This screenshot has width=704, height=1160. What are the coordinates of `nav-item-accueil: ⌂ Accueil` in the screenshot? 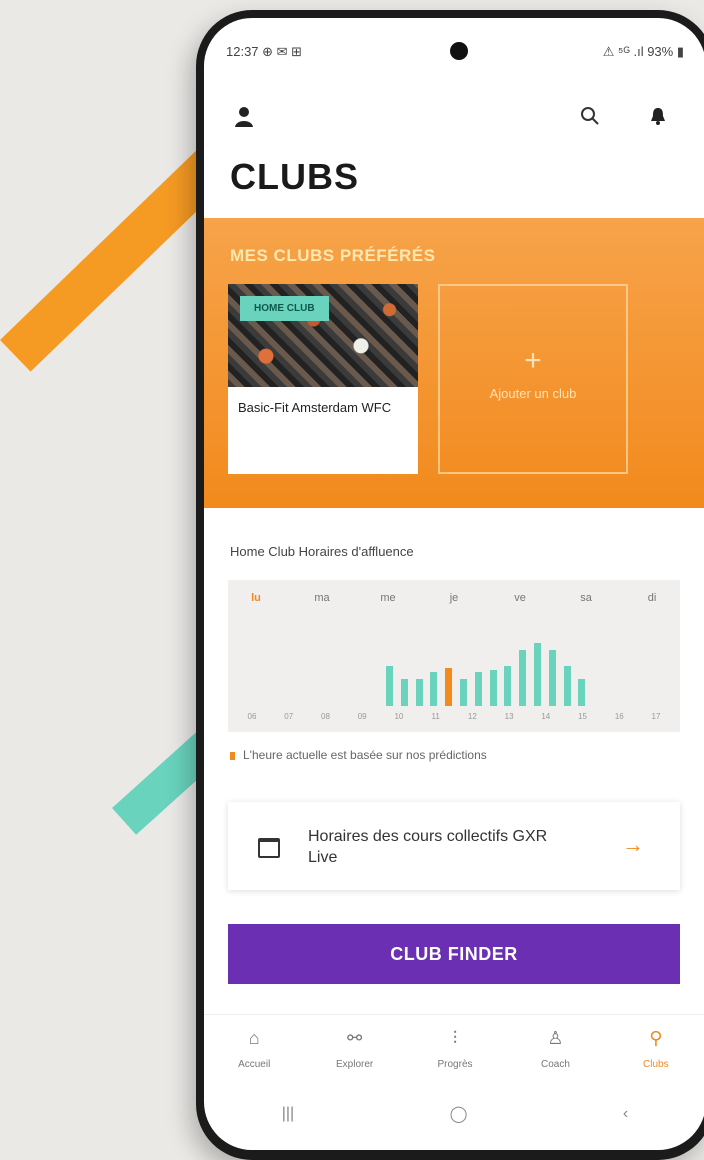 It's located at (254, 1050).